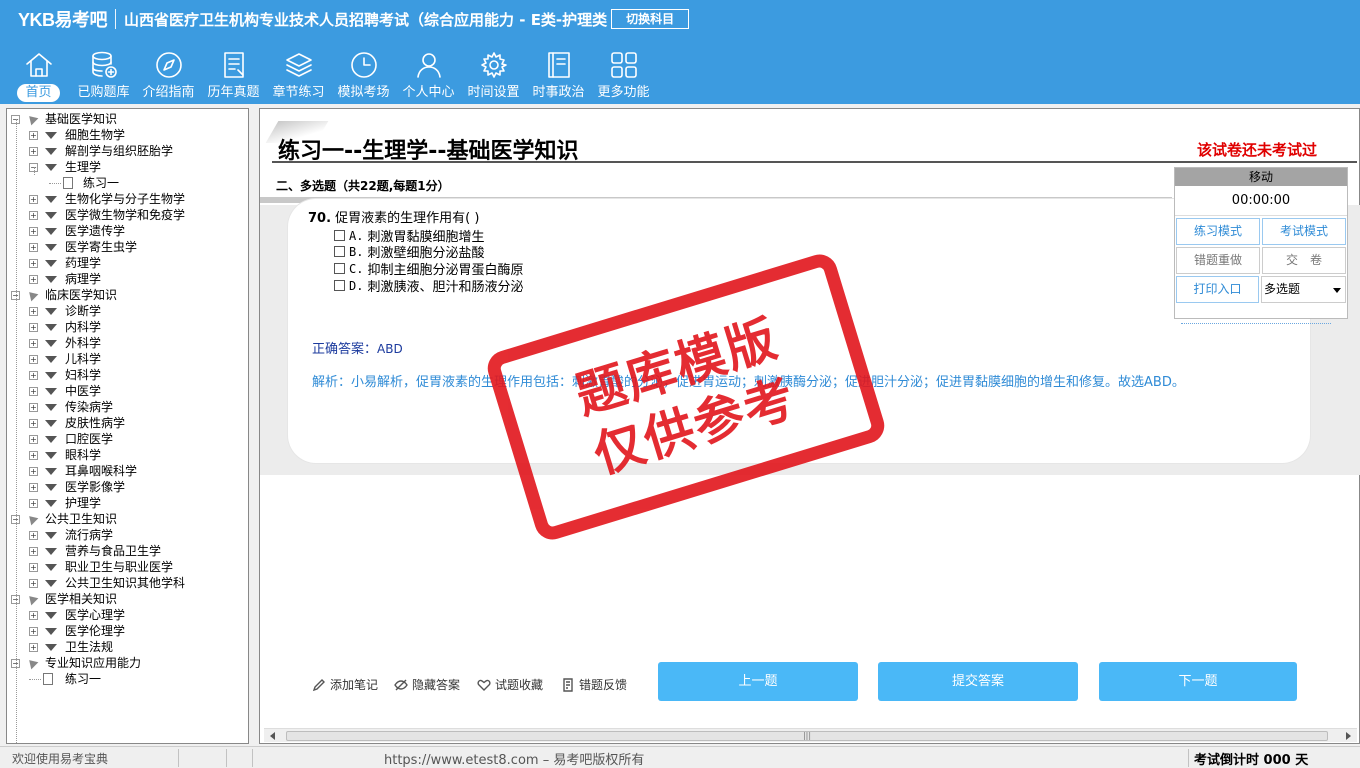 The height and width of the screenshot is (768, 1360). I want to click on tree-item: + 妇科学, so click(127, 375).